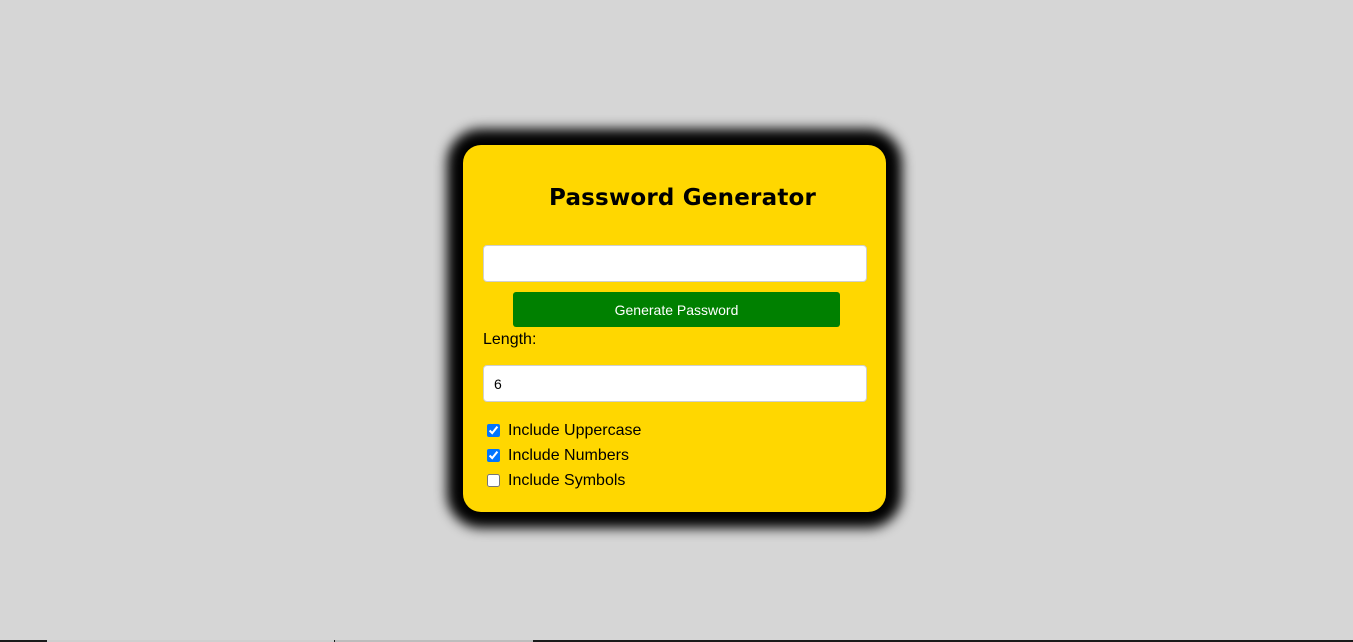 This screenshot has width=1353, height=642. I want to click on option-uppercase: Include Uppercase, so click(563, 430).